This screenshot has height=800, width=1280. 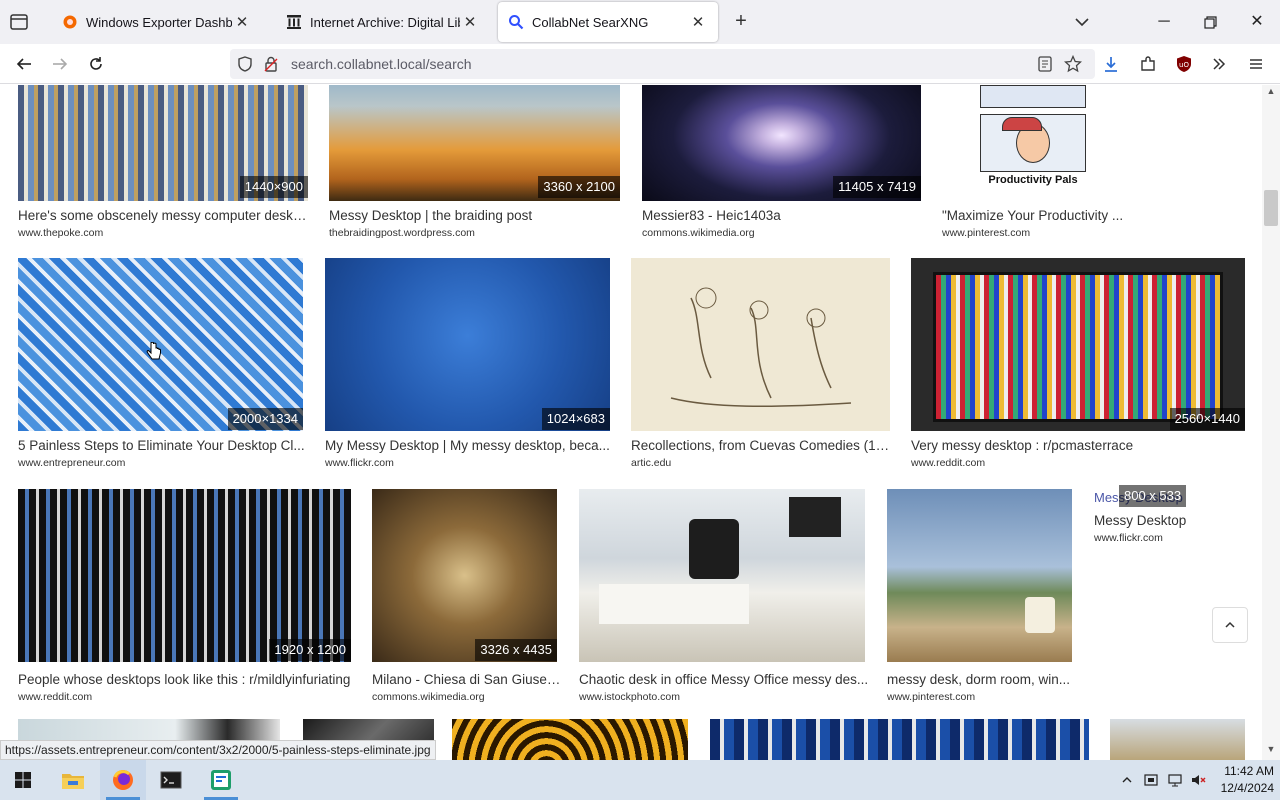 I want to click on reader-view-icon, so click(x=1045, y=64).